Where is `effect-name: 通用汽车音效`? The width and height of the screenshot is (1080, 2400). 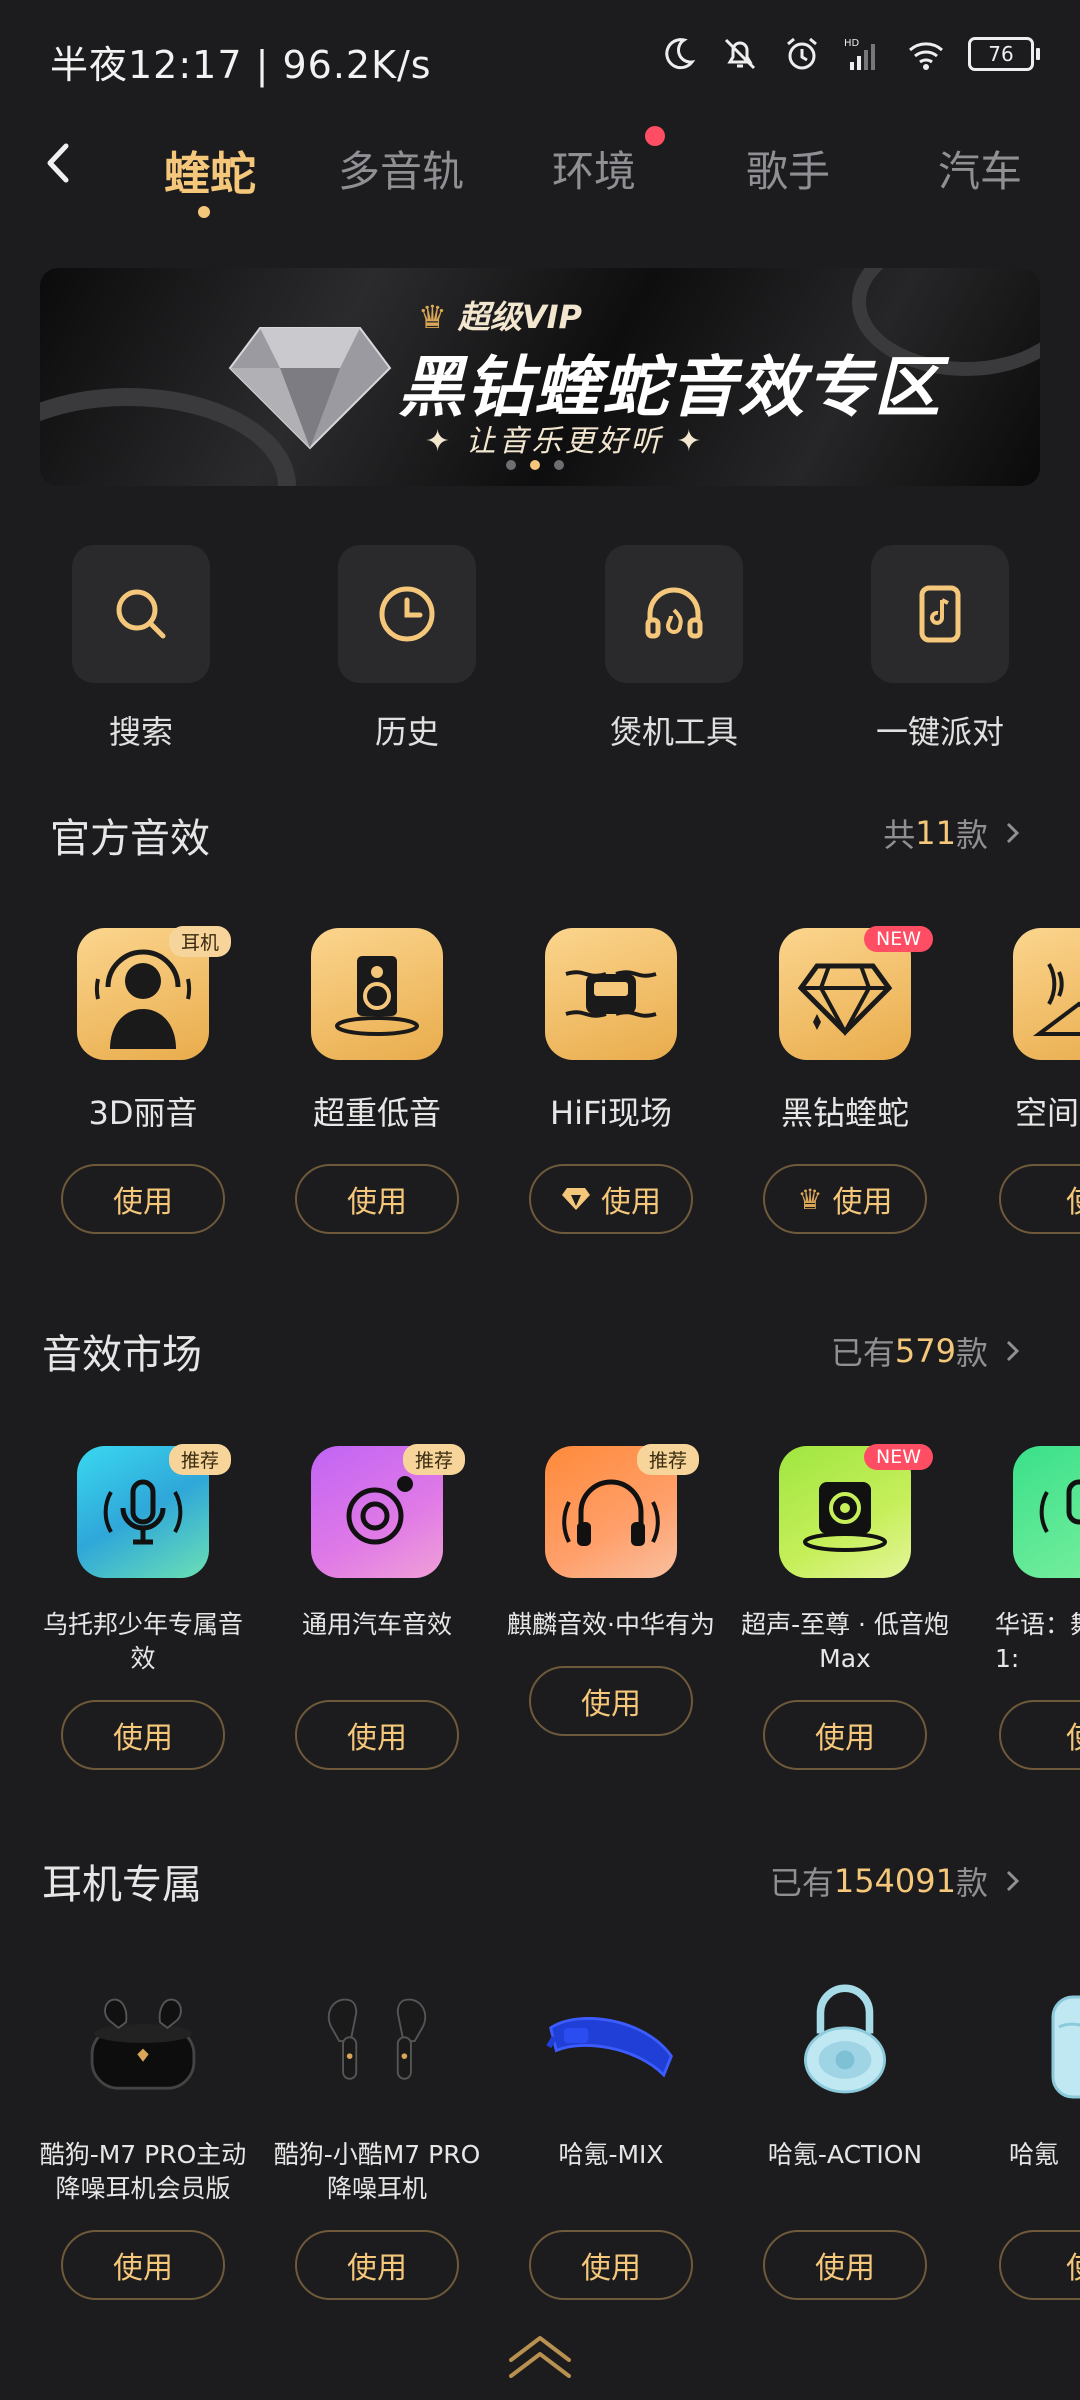 effect-name: 通用汽车音效 is located at coordinates (376, 1624).